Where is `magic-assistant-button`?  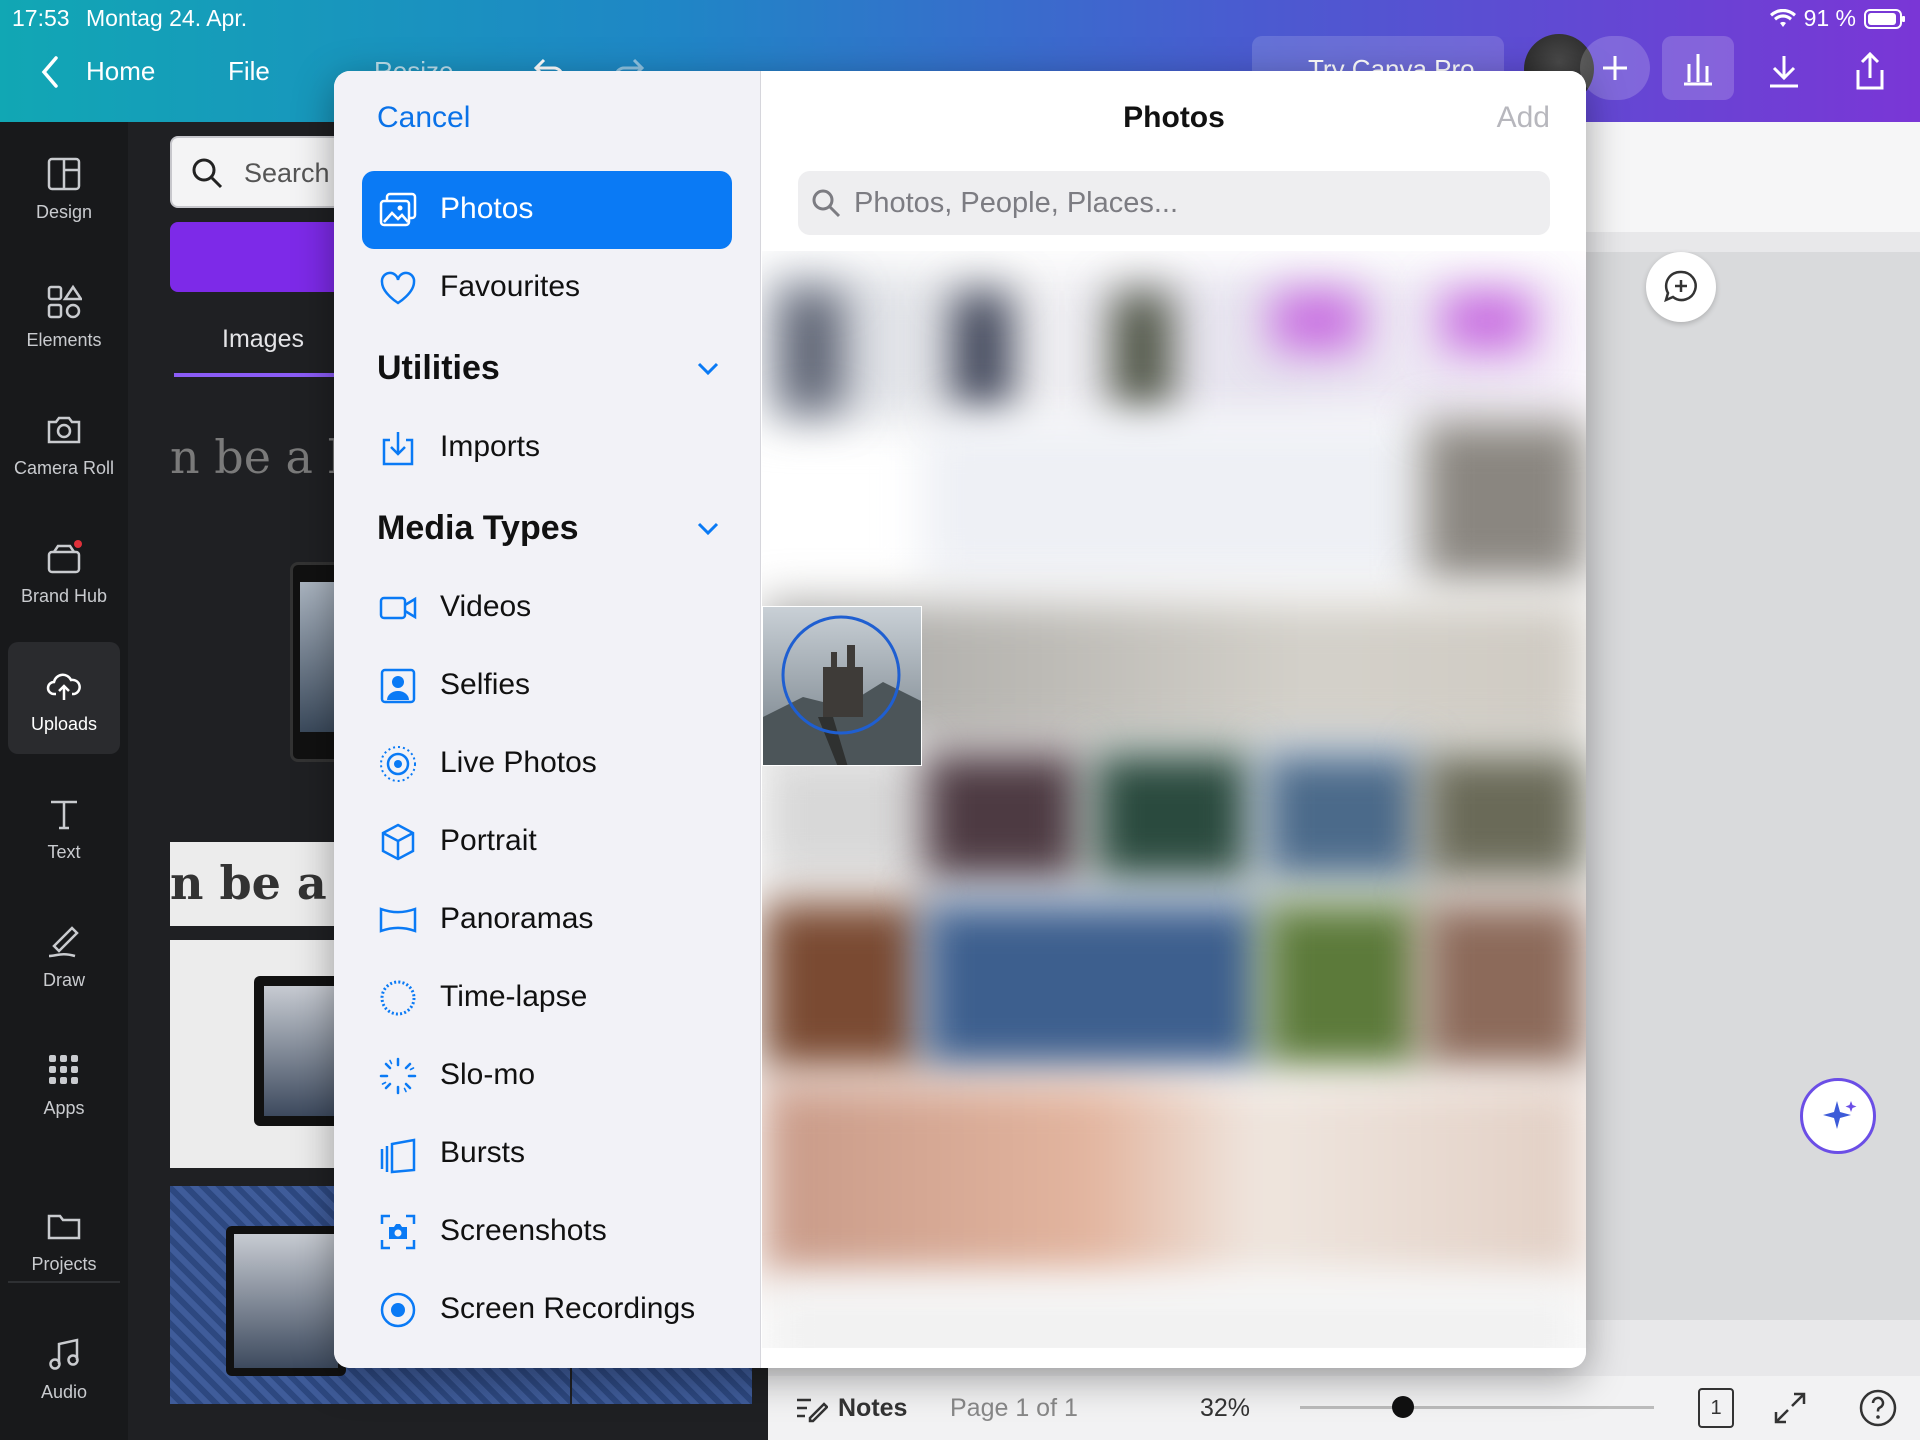 magic-assistant-button is located at coordinates (1838, 1116).